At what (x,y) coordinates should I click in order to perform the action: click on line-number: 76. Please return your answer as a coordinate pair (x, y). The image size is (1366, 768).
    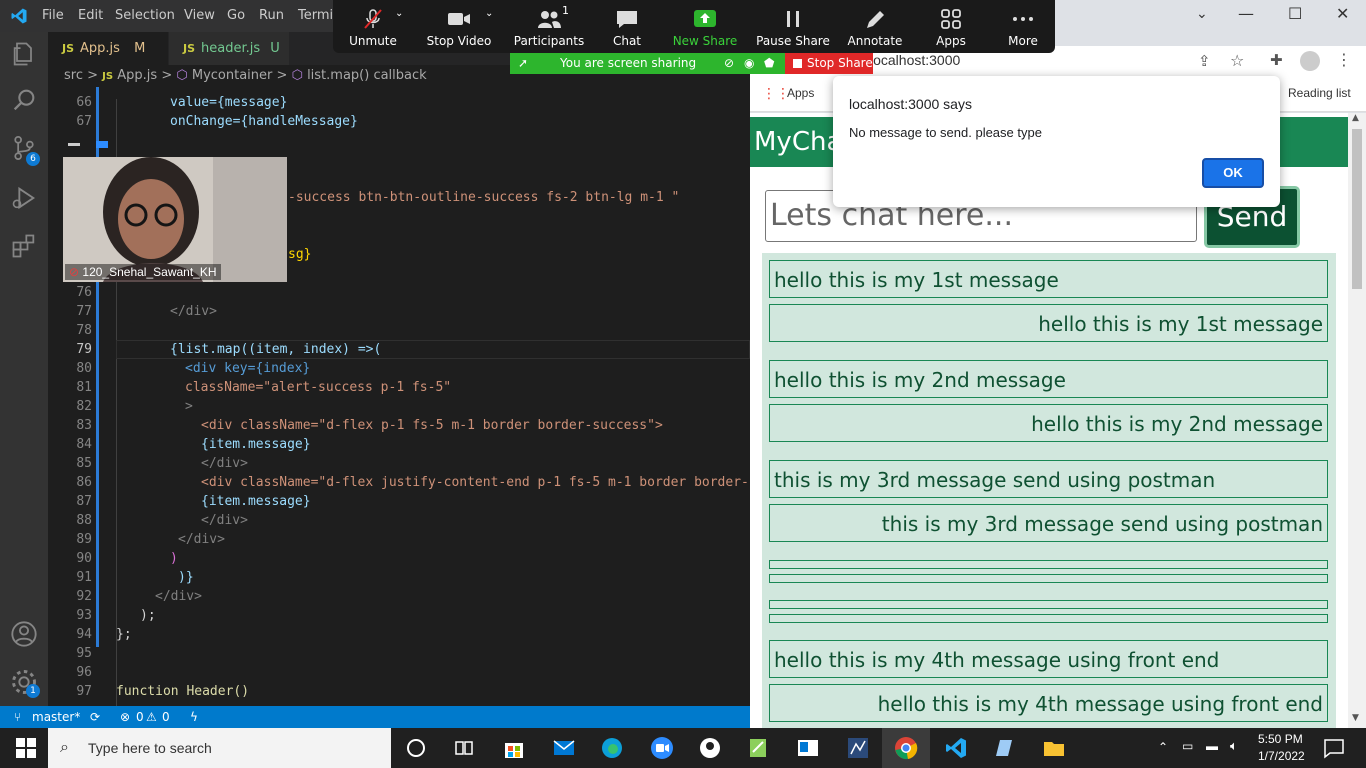
    Looking at the image, I should click on (84, 292).